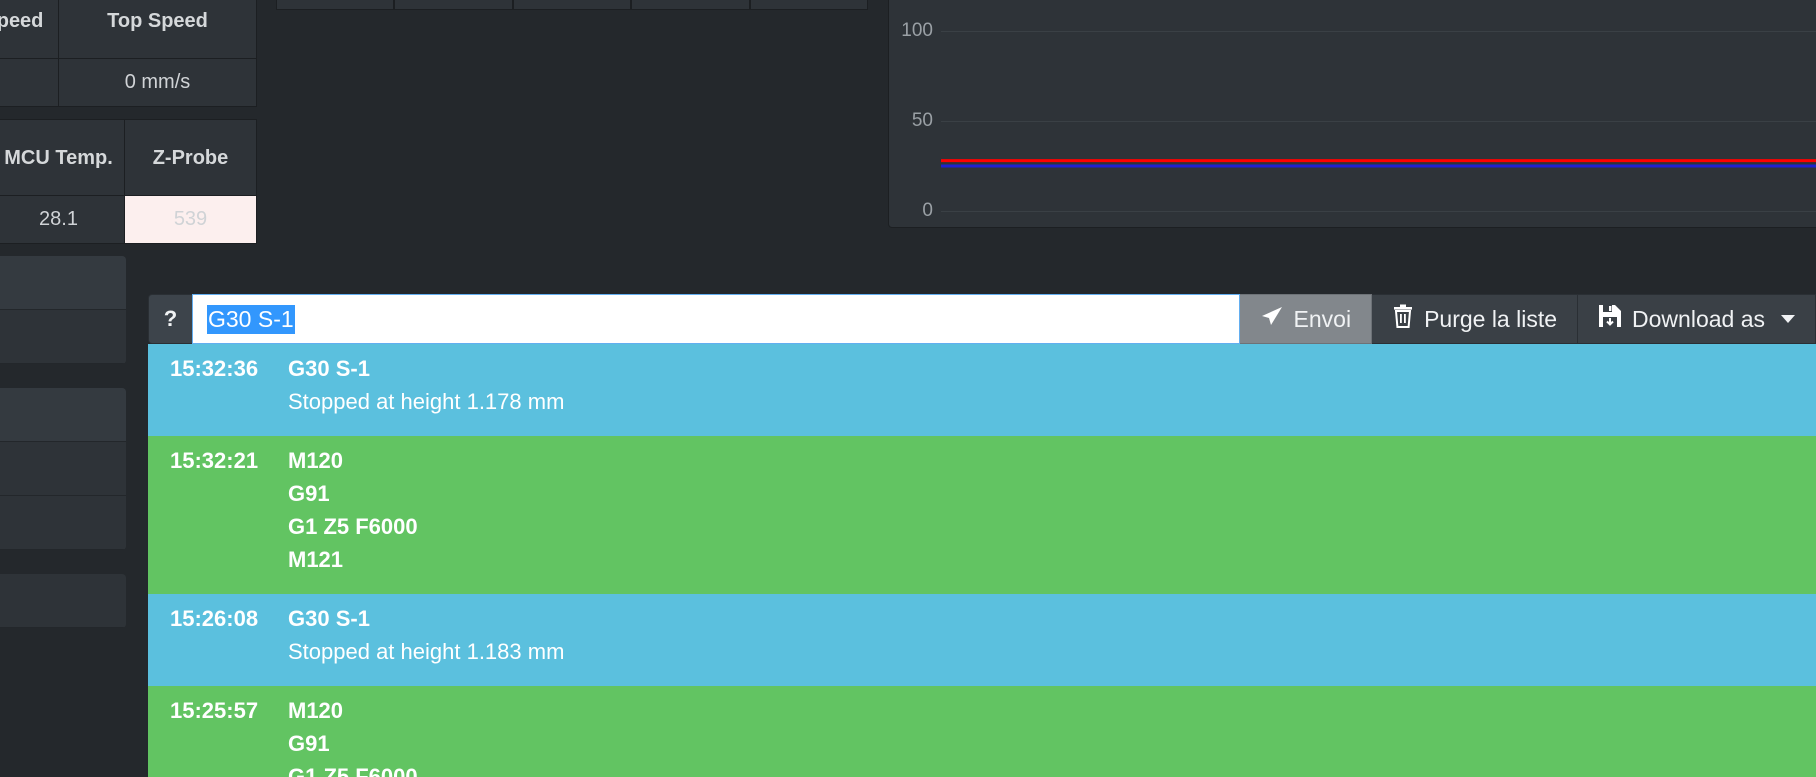  Describe the element at coordinates (1272, 319) in the screenshot. I see `send-icon` at that location.